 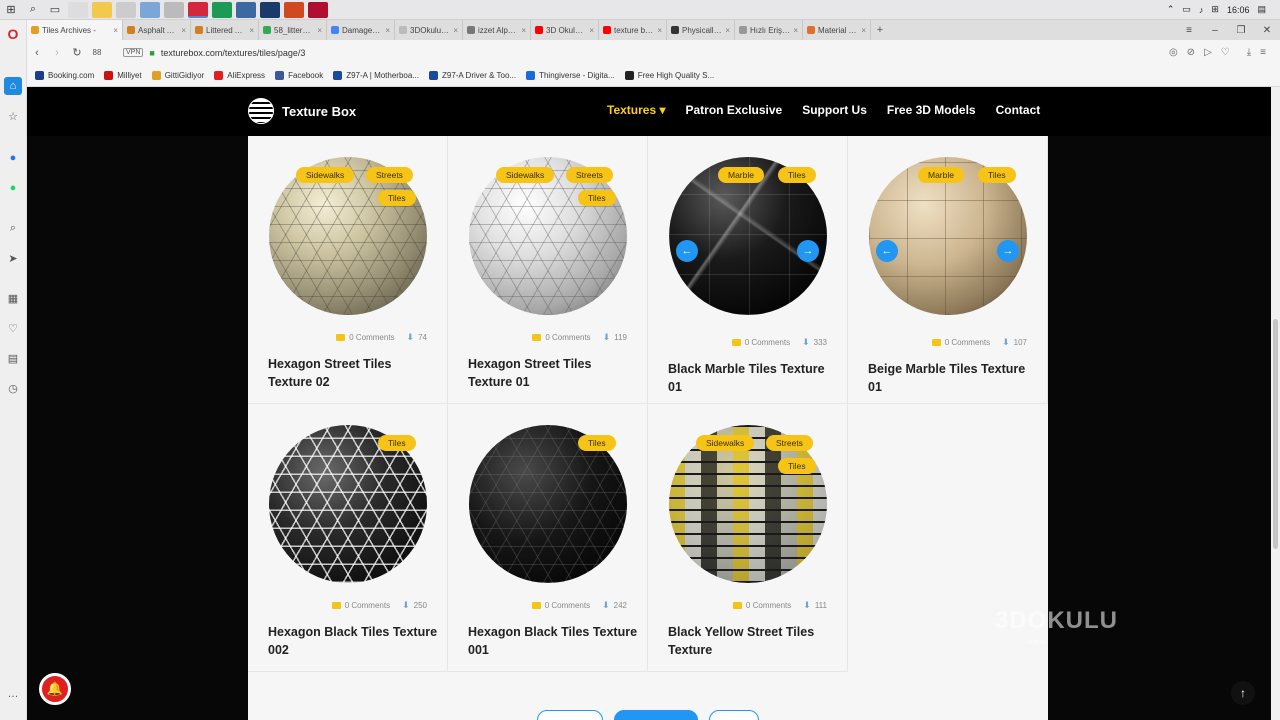 I want to click on opera-menu-icon: O, so click(x=13, y=34).